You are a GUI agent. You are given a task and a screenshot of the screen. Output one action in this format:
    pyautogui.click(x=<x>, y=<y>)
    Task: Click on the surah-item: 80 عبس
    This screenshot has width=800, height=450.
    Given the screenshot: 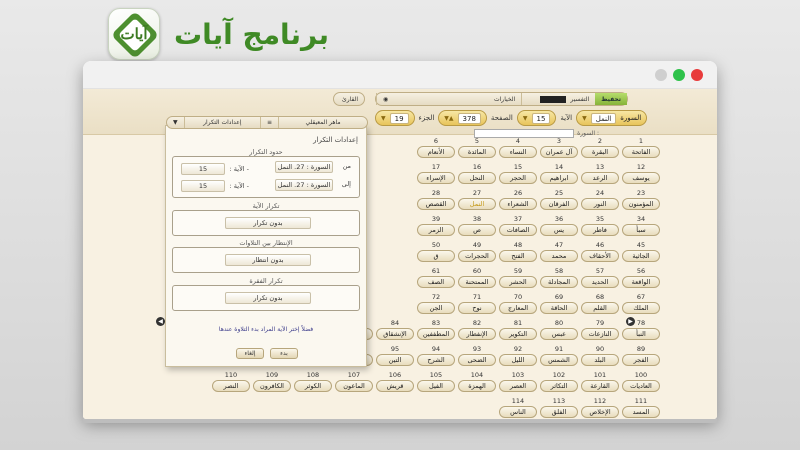 What is the action you would take?
    pyautogui.click(x=559, y=329)
    